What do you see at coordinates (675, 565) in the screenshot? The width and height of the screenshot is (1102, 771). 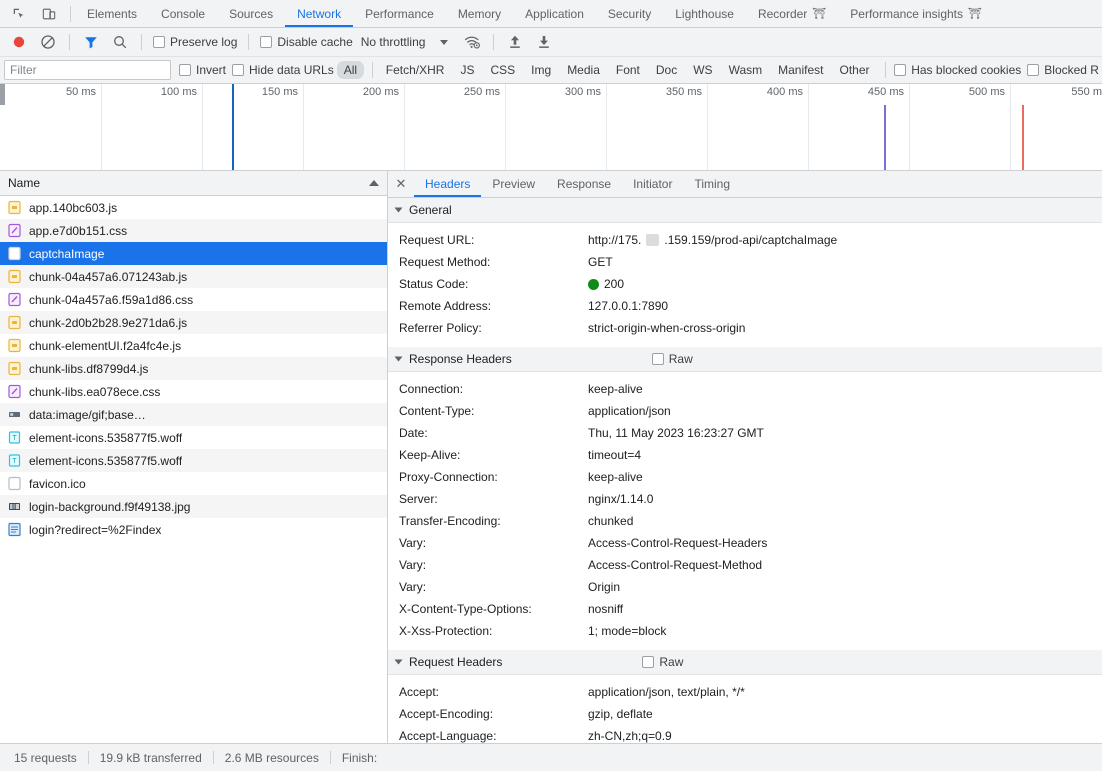 I see `header-value: Access-Control-Request-Method` at bounding box center [675, 565].